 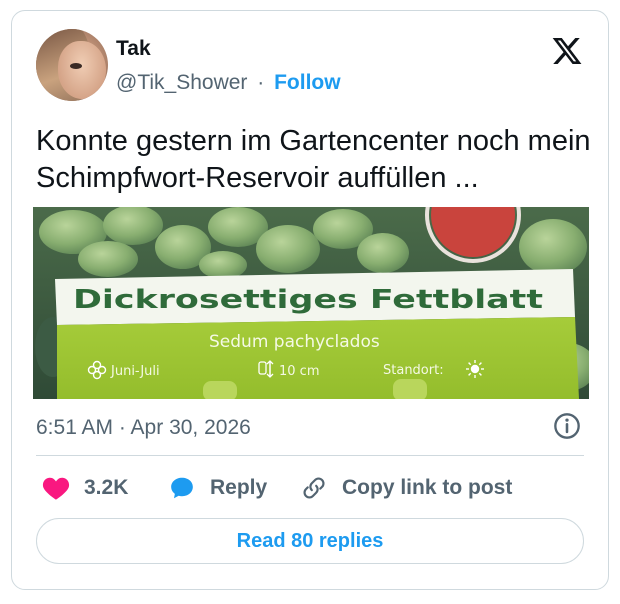 What do you see at coordinates (567, 51) in the screenshot?
I see `x-logo-icon` at bounding box center [567, 51].